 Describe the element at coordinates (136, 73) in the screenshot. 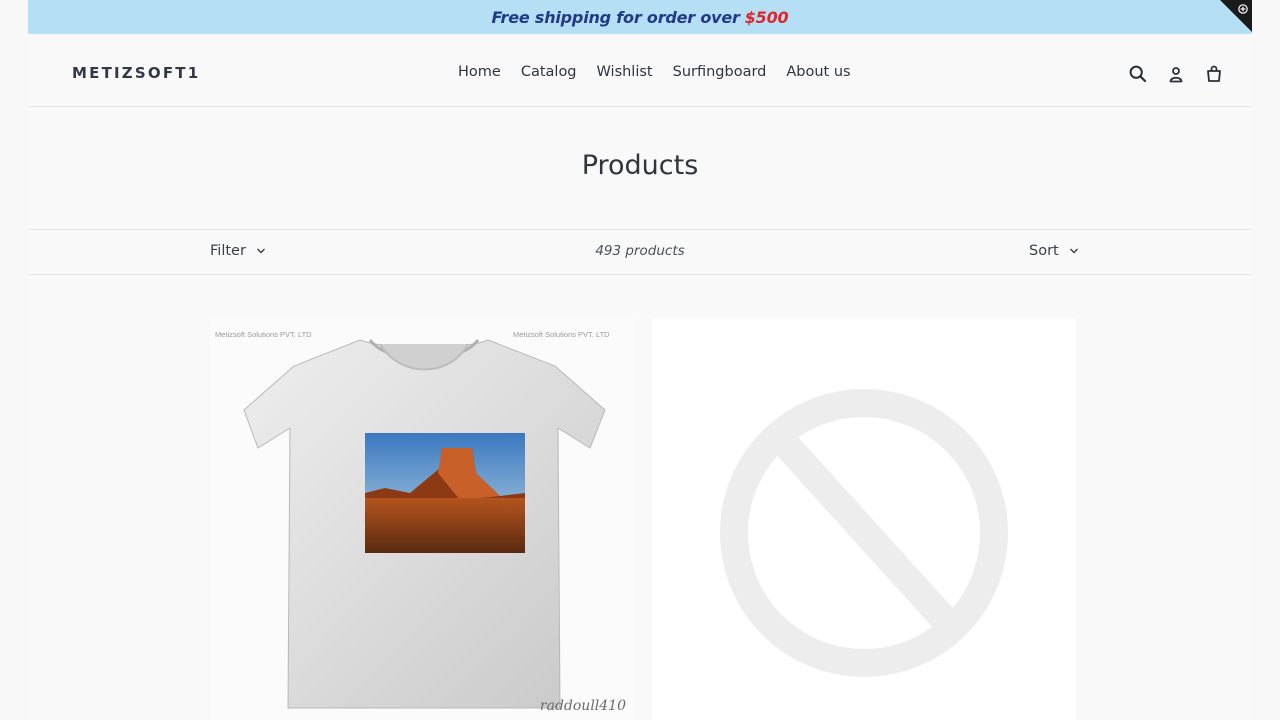

I see `logo: METIZSOFT1` at that location.